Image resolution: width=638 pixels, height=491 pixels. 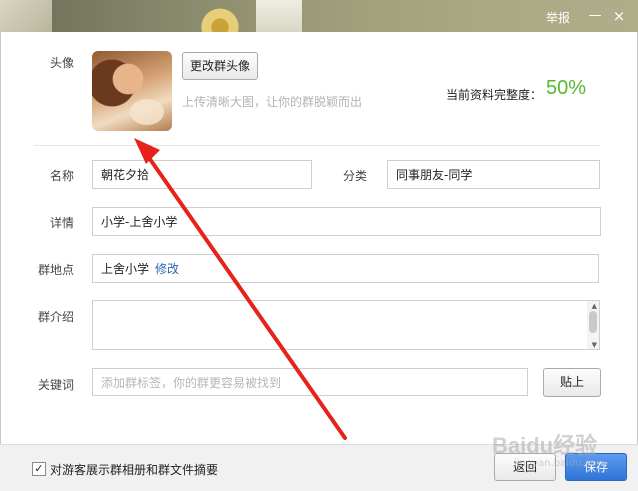 I want to click on show-album-checkbox: ✓, so click(x=39, y=469).